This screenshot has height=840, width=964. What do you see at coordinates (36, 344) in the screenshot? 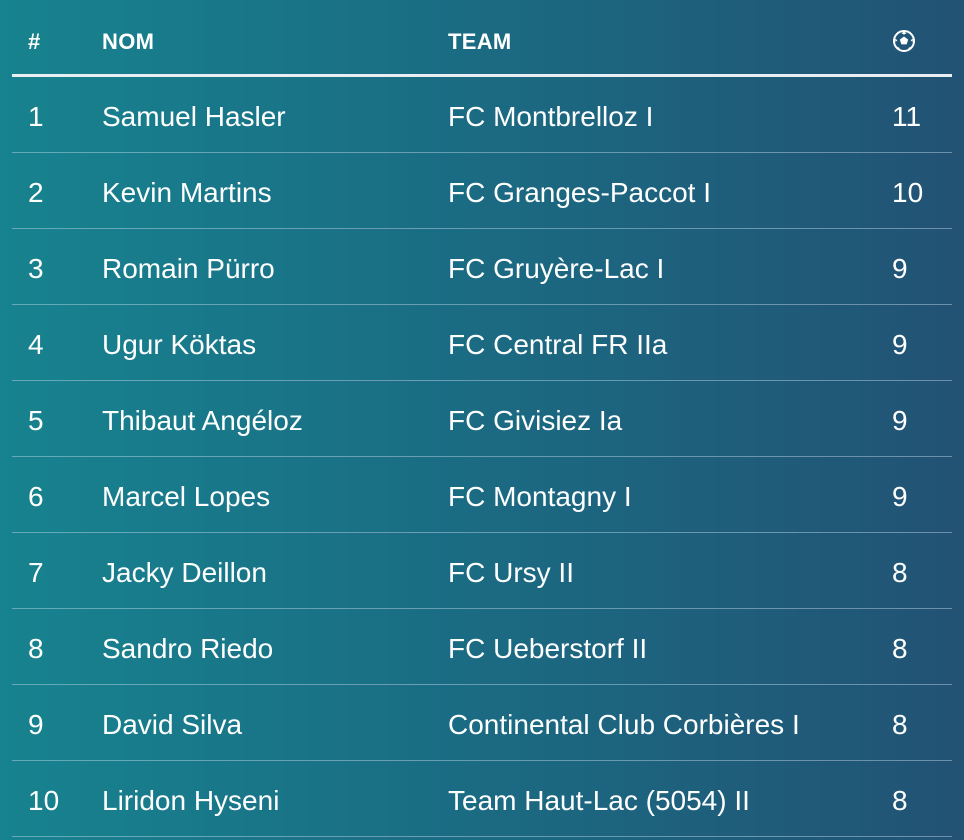
I see `row-rank: 4` at bounding box center [36, 344].